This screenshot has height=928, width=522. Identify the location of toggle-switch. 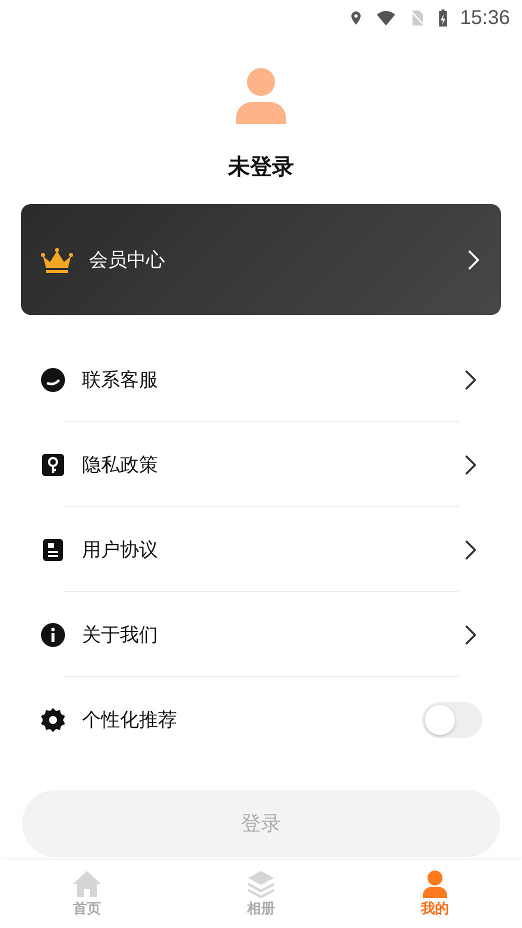
(452, 720).